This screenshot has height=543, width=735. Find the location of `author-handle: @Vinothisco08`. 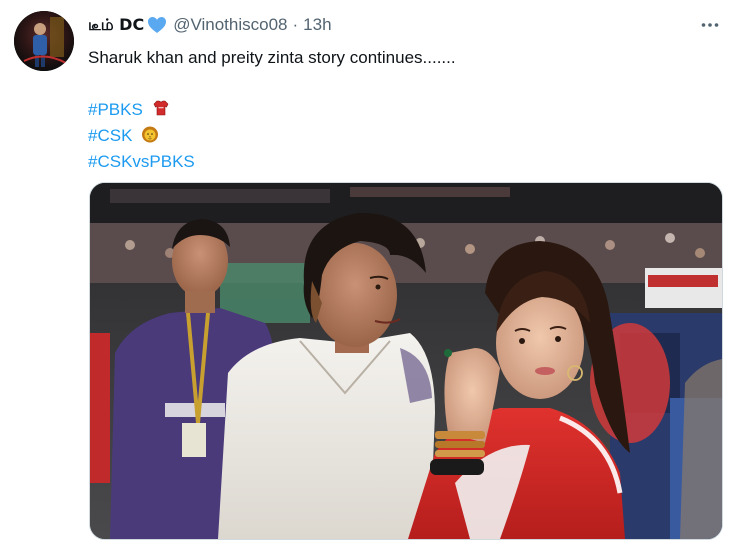

author-handle: @Vinothisco08 is located at coordinates (230, 25).